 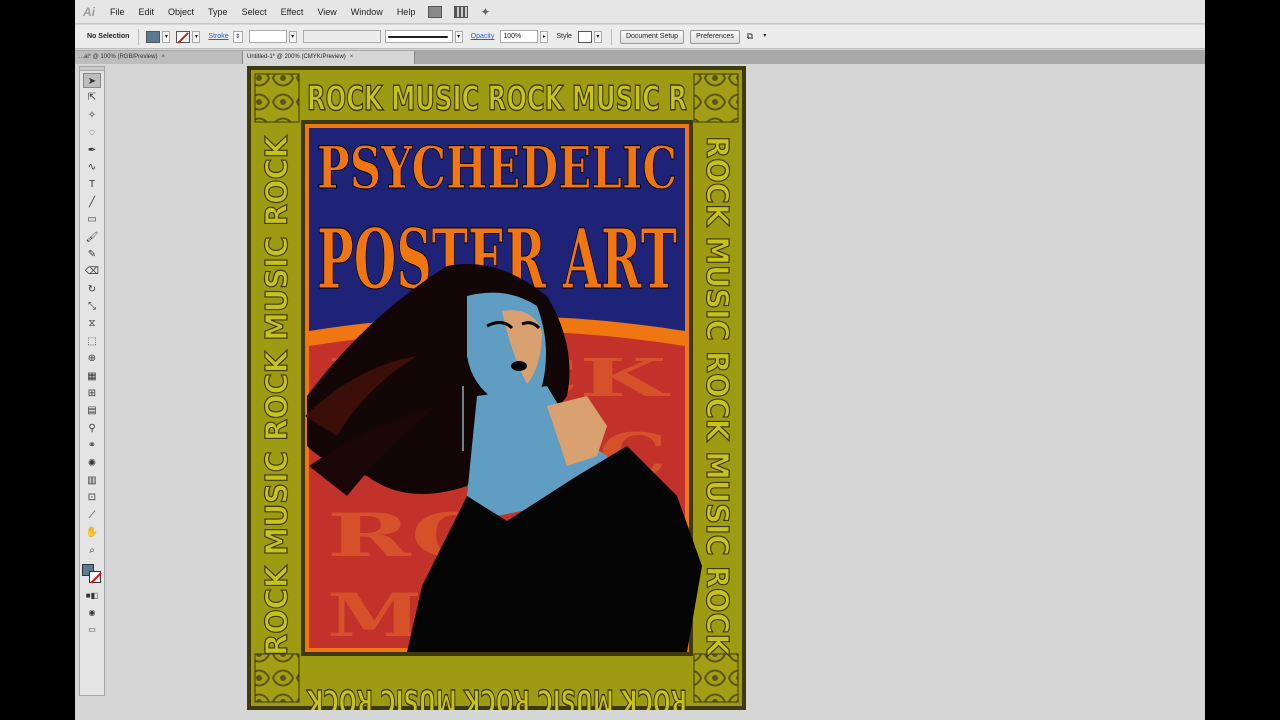 What do you see at coordinates (92, 480) in the screenshot?
I see `column-graph-tool-icon: ▥` at bounding box center [92, 480].